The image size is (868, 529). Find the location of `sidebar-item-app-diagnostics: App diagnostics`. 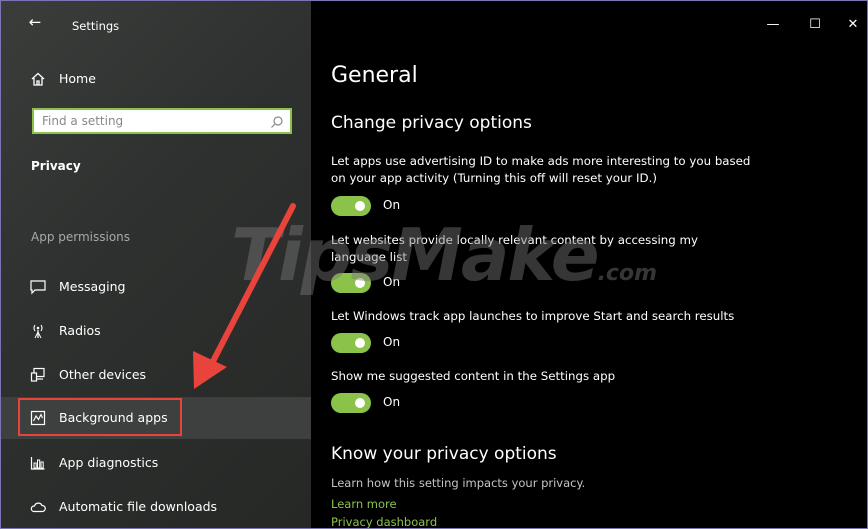

sidebar-item-app-diagnostics: App diagnostics is located at coordinates (156, 463).